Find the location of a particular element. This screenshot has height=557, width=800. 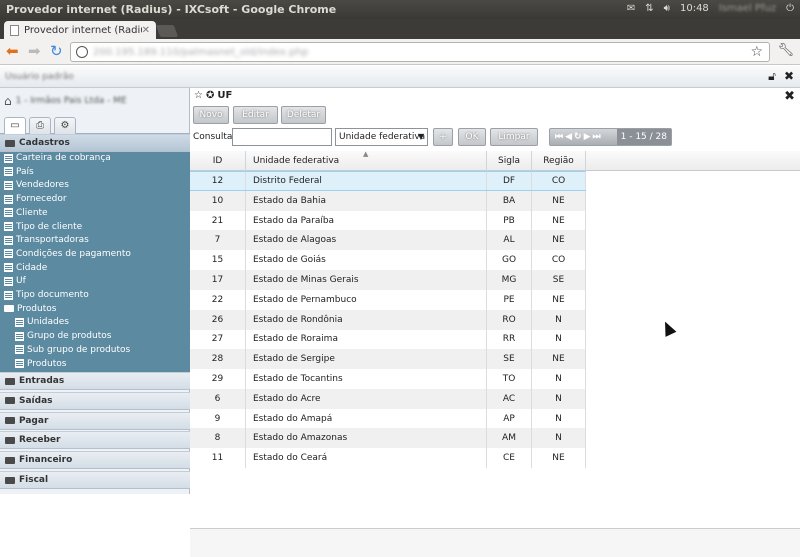

section-2: Pagar is located at coordinates (95, 420).